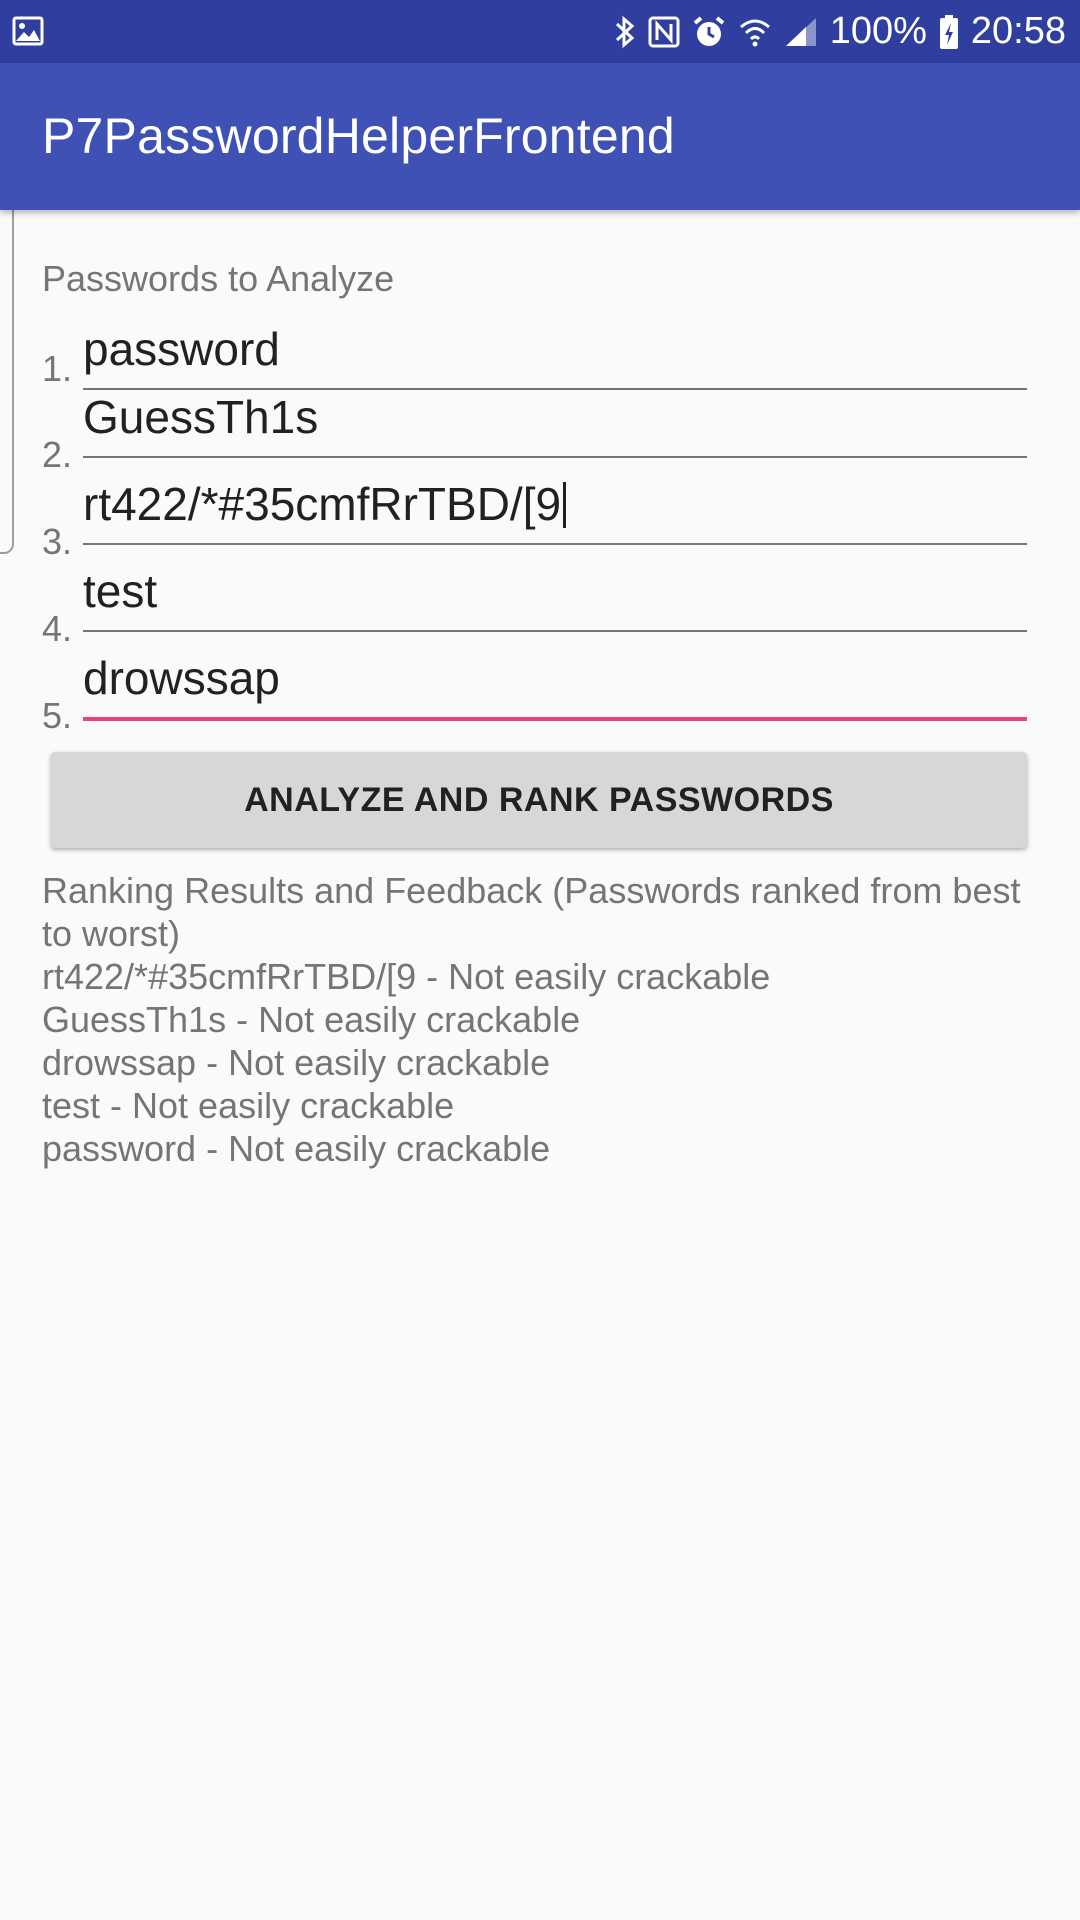  What do you see at coordinates (57, 715) in the screenshot?
I see `password-number: 5.` at bounding box center [57, 715].